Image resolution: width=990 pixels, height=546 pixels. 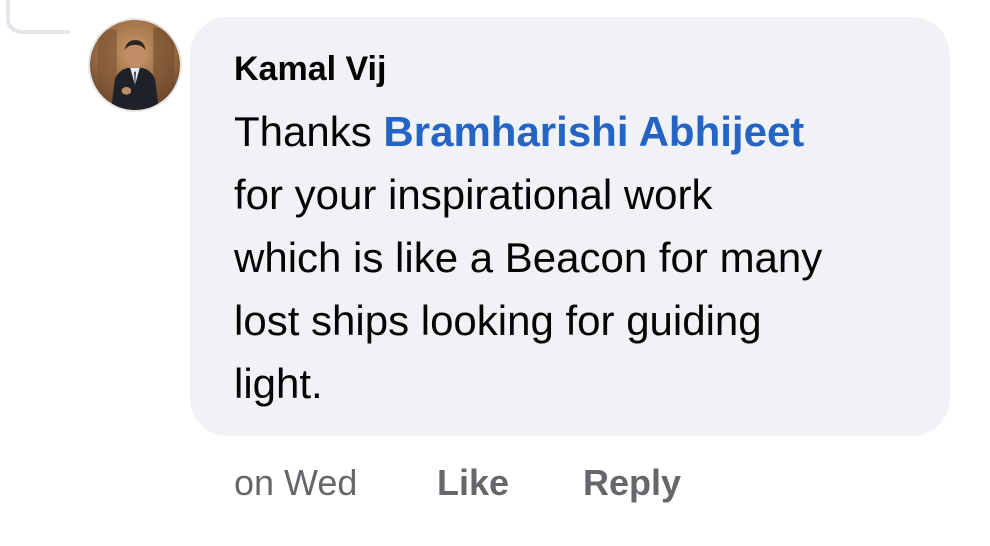 I want to click on comment-author-name: Kamal Vij, so click(x=310, y=69).